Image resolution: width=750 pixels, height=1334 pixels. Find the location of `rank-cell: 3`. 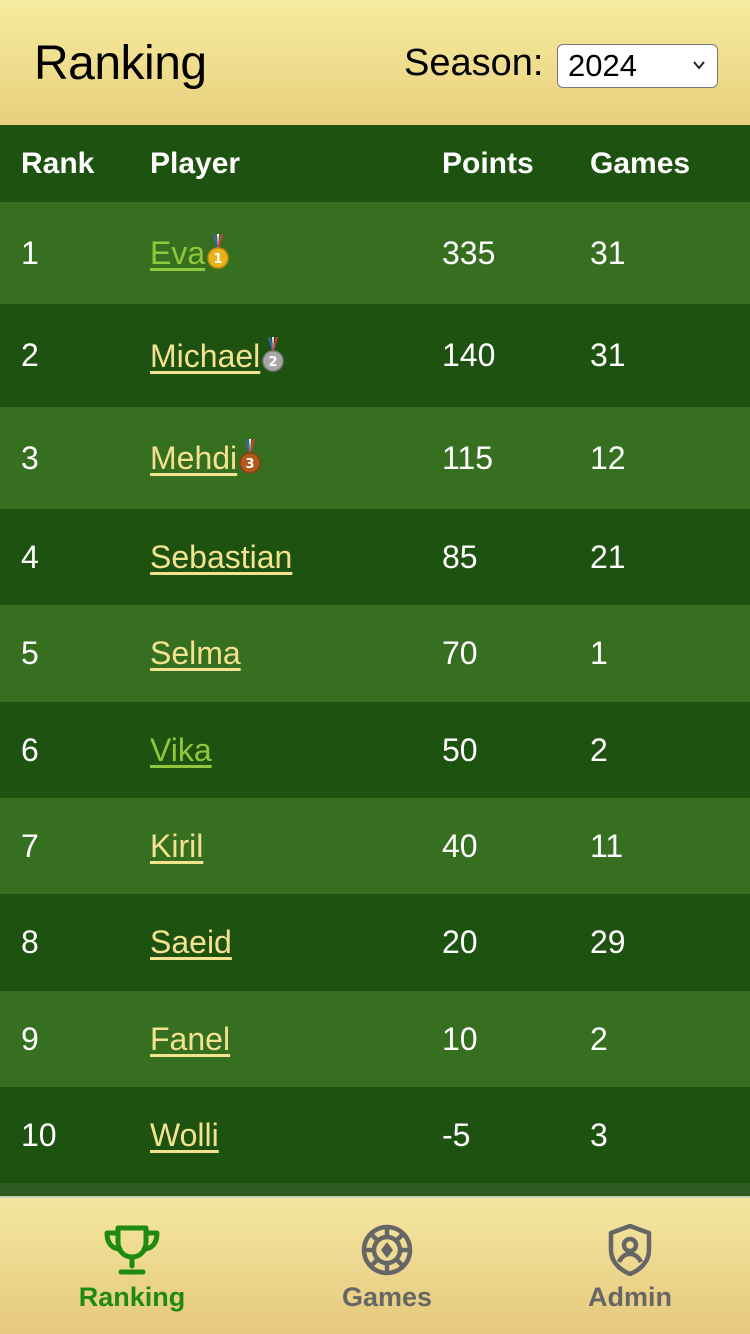

rank-cell: 3 is located at coordinates (64, 458).